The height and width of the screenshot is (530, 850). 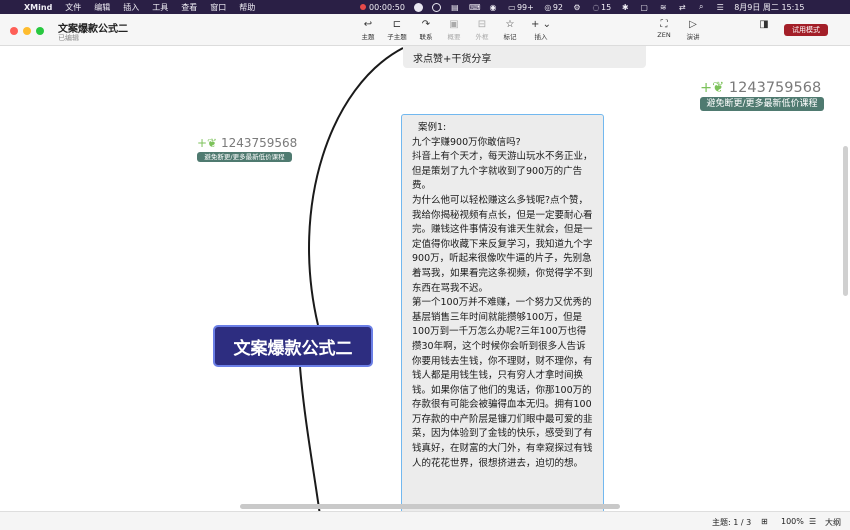 I want to click on subtopic-button: ⊏ 子主题, so click(x=397, y=29).